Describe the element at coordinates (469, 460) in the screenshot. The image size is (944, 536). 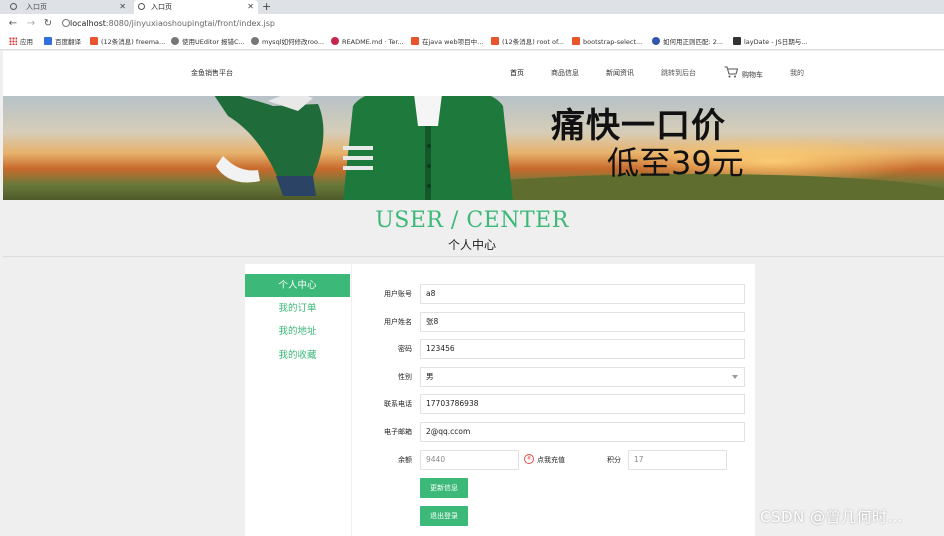
I see `balance-field: 9440` at that location.